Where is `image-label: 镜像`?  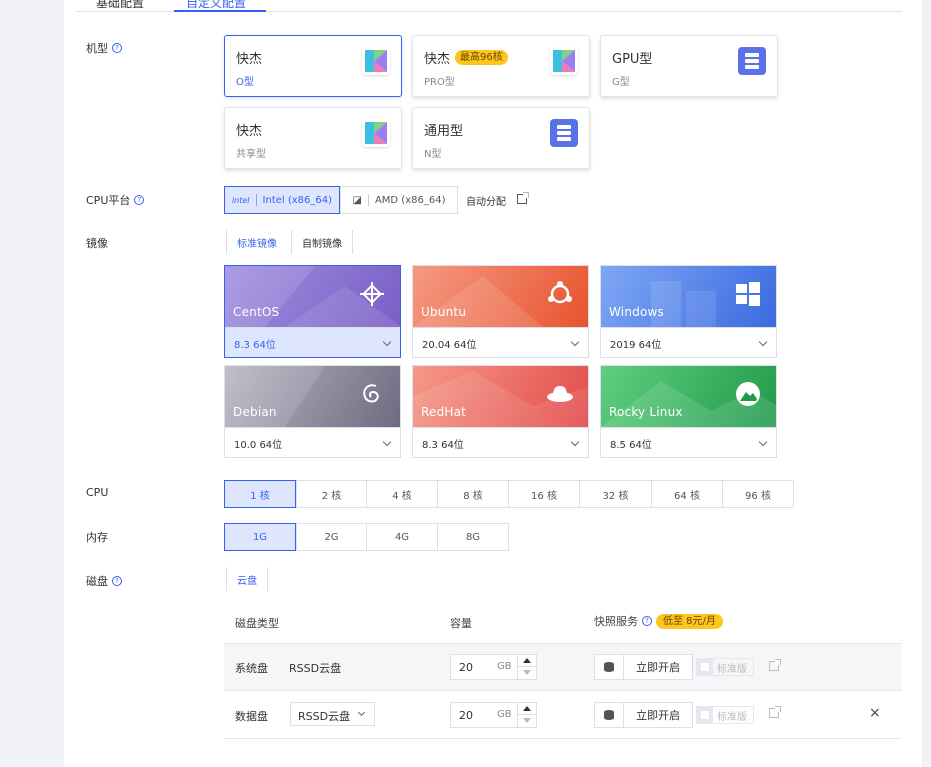
image-label: 镜像 is located at coordinates (97, 243).